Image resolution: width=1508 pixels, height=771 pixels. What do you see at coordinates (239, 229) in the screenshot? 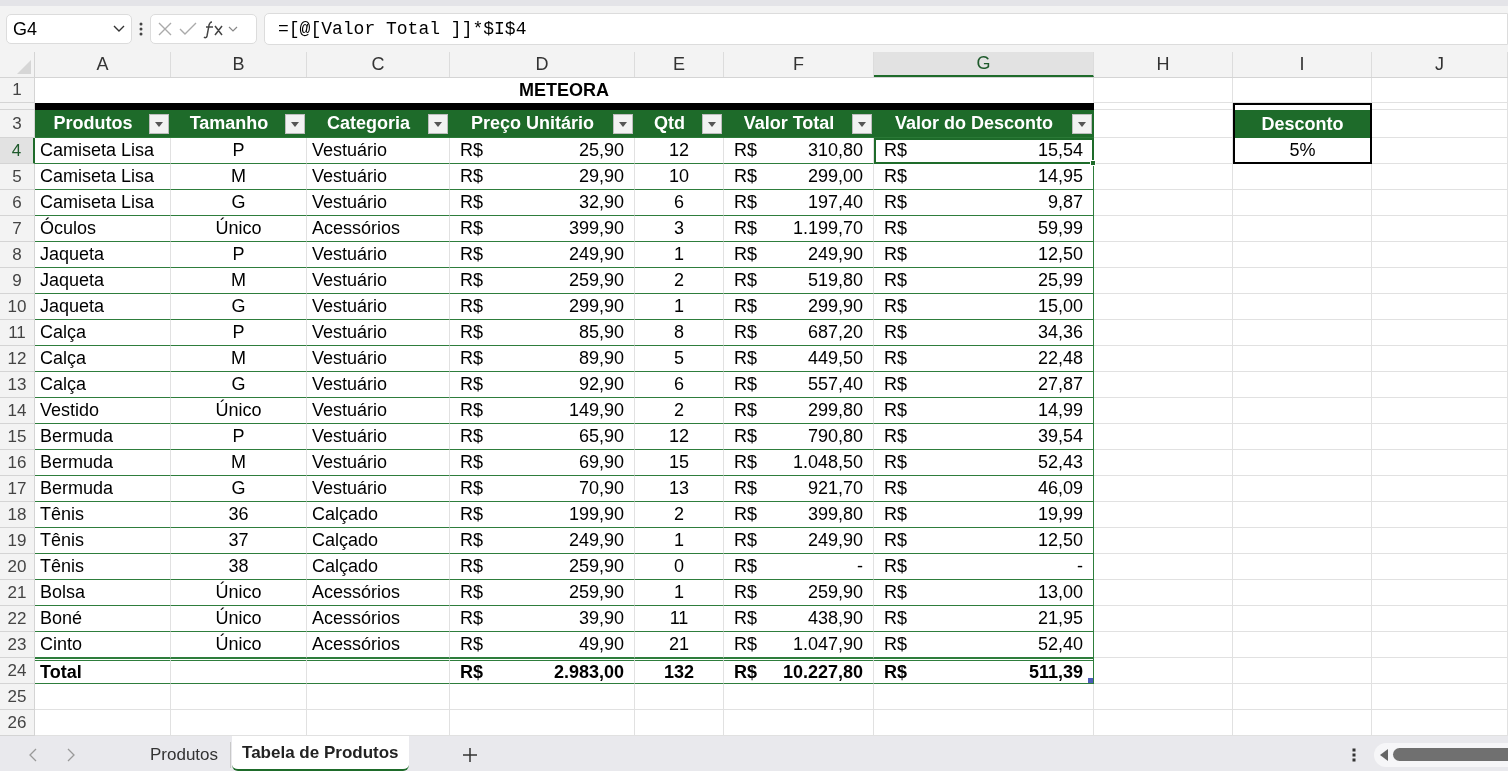
I see `table-cell: Único` at bounding box center [239, 229].